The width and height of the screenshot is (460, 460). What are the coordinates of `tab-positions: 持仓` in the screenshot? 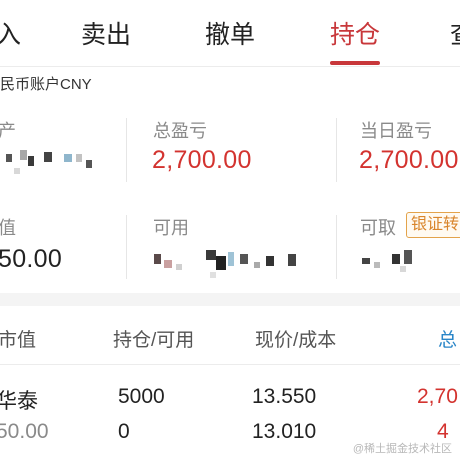 It's located at (355, 35).